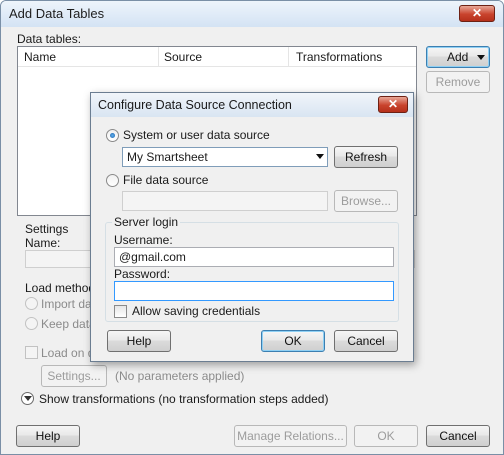 The height and width of the screenshot is (455, 504). What do you see at coordinates (43, 243) in the screenshot?
I see `name-label: Name:` at bounding box center [43, 243].